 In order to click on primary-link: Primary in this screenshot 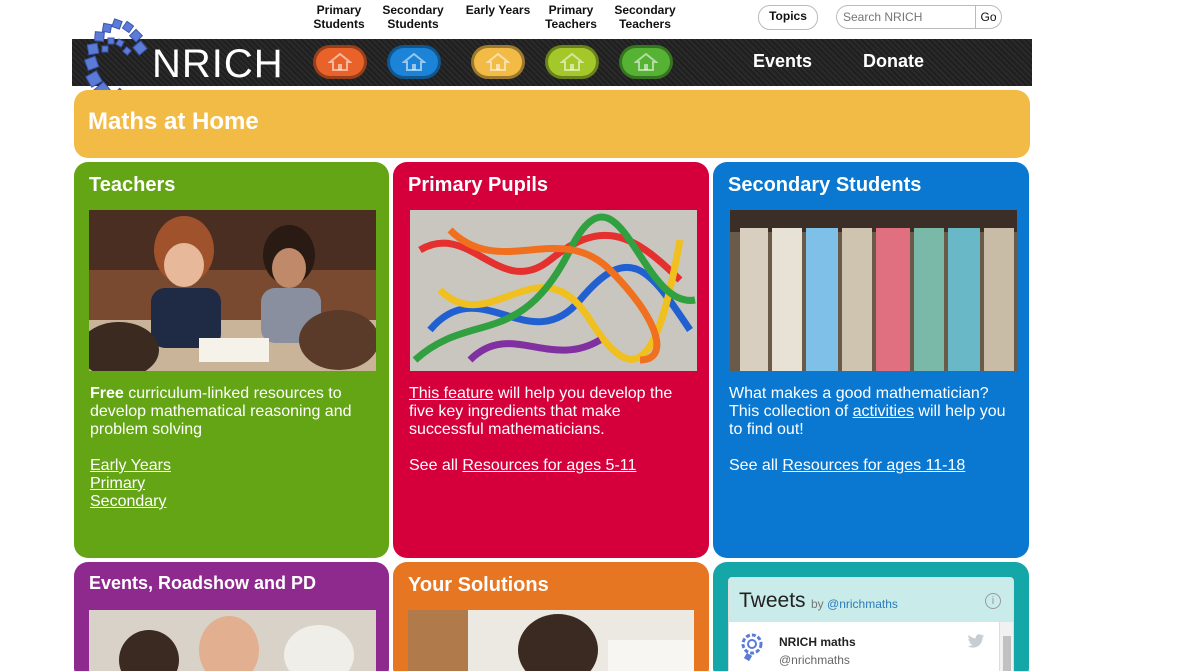, I will do `click(117, 483)`.